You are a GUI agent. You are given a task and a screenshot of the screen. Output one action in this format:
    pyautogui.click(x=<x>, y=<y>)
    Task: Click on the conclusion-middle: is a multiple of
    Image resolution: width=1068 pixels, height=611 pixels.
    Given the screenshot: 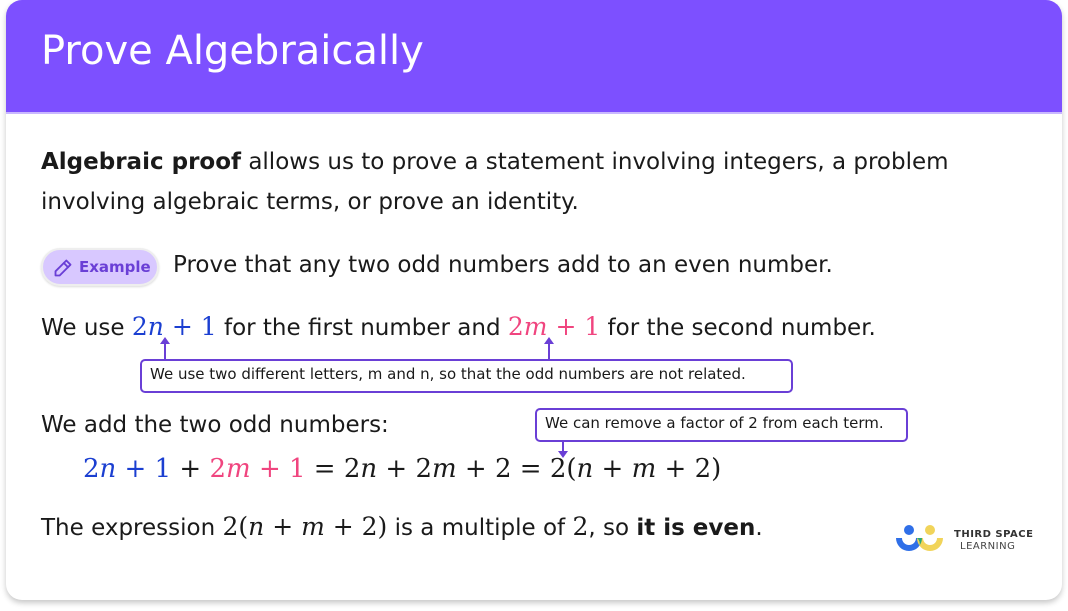 What is the action you would take?
    pyautogui.click(x=480, y=528)
    